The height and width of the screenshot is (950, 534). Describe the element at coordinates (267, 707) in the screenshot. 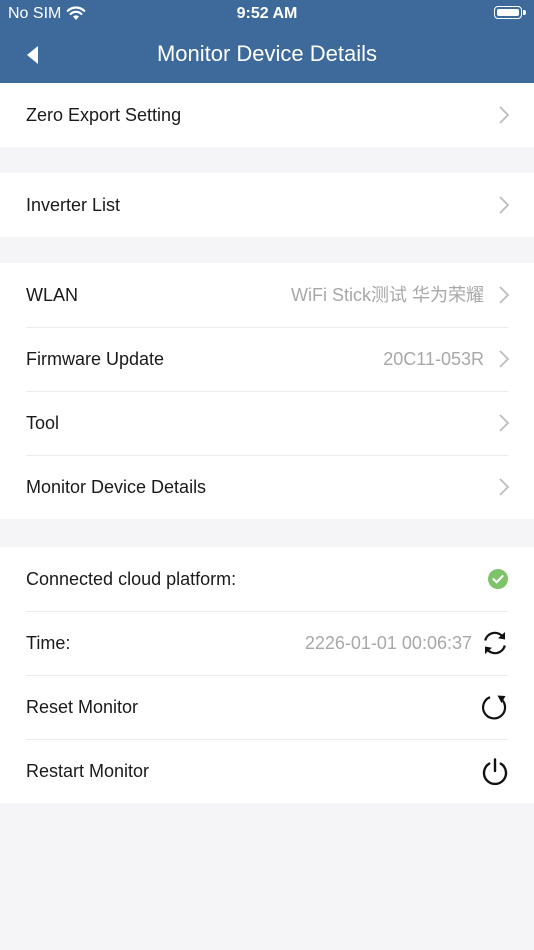

I see `reset-monitor-row: Reset Monitor` at that location.